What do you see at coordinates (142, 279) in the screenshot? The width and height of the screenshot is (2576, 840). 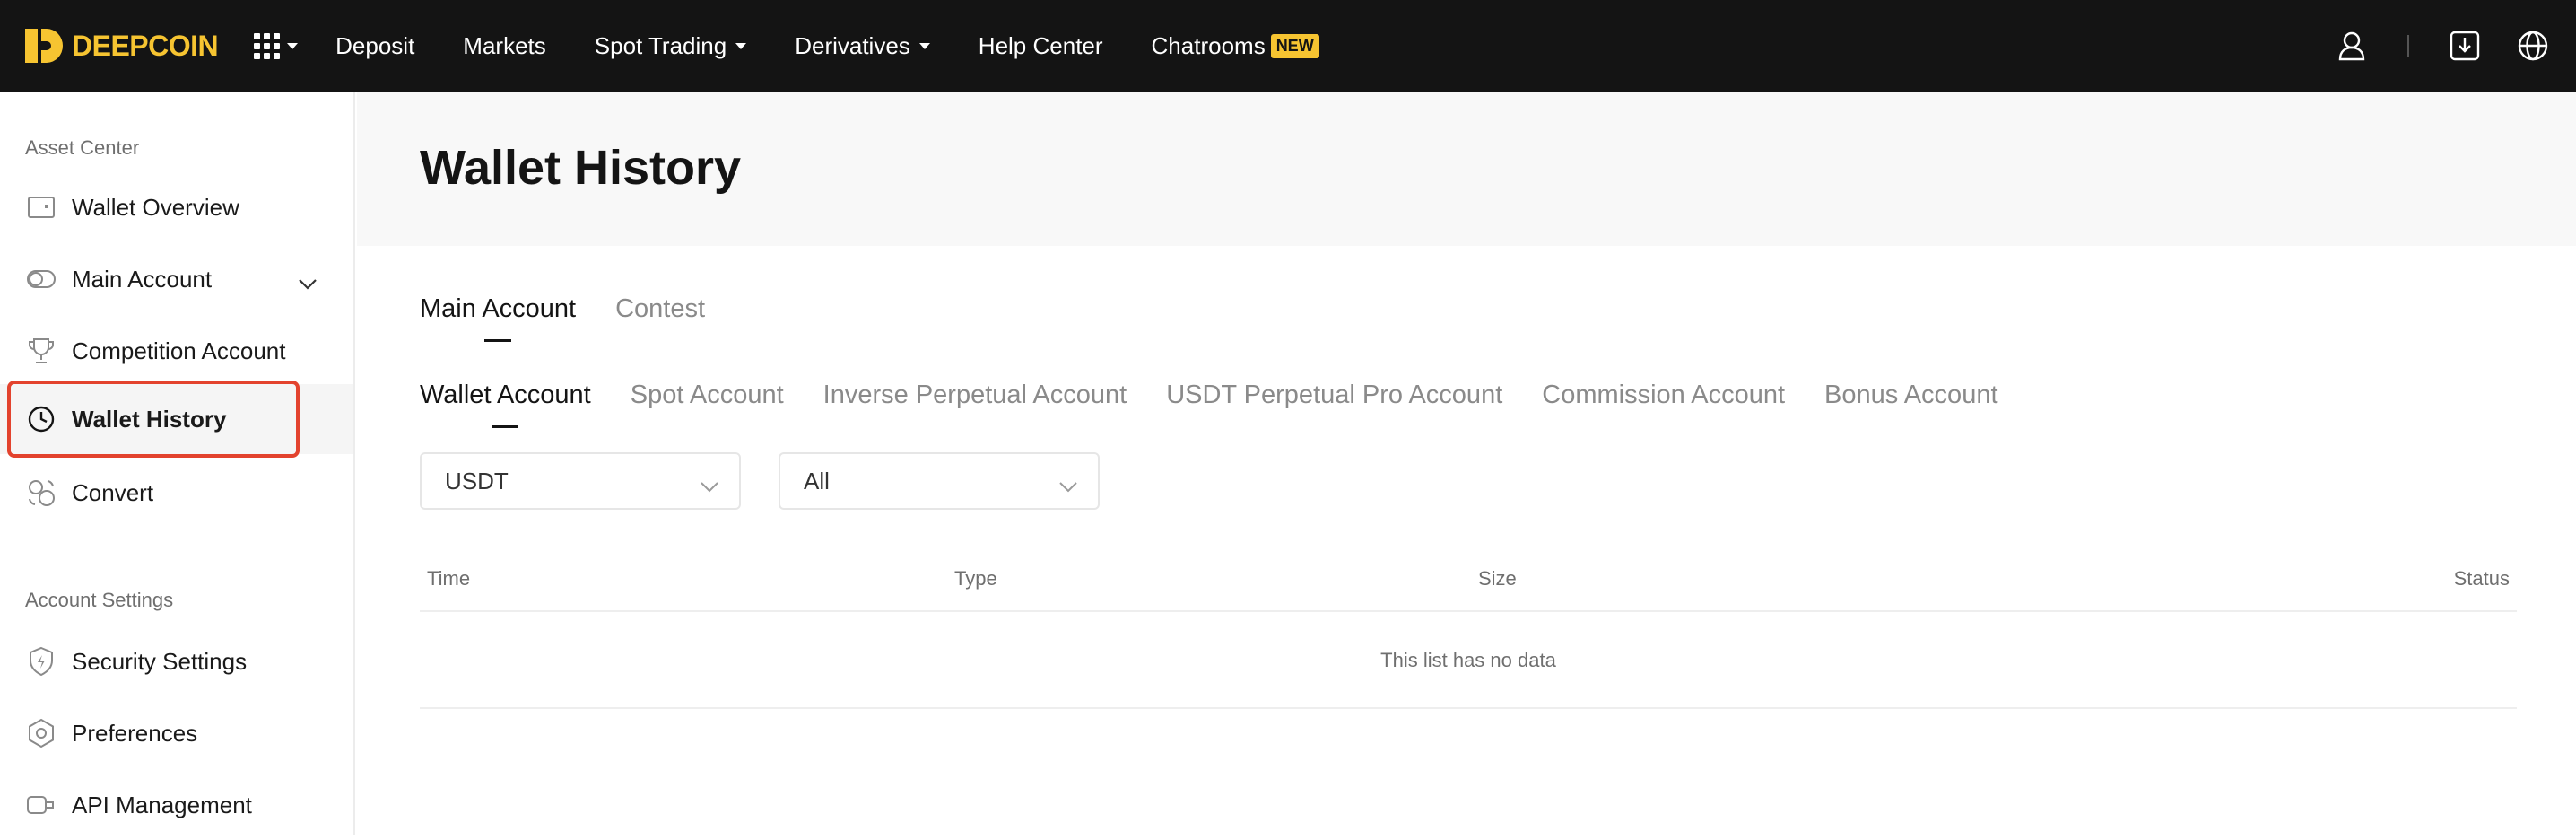 I see `sidebar-item-label: Main Account` at bounding box center [142, 279].